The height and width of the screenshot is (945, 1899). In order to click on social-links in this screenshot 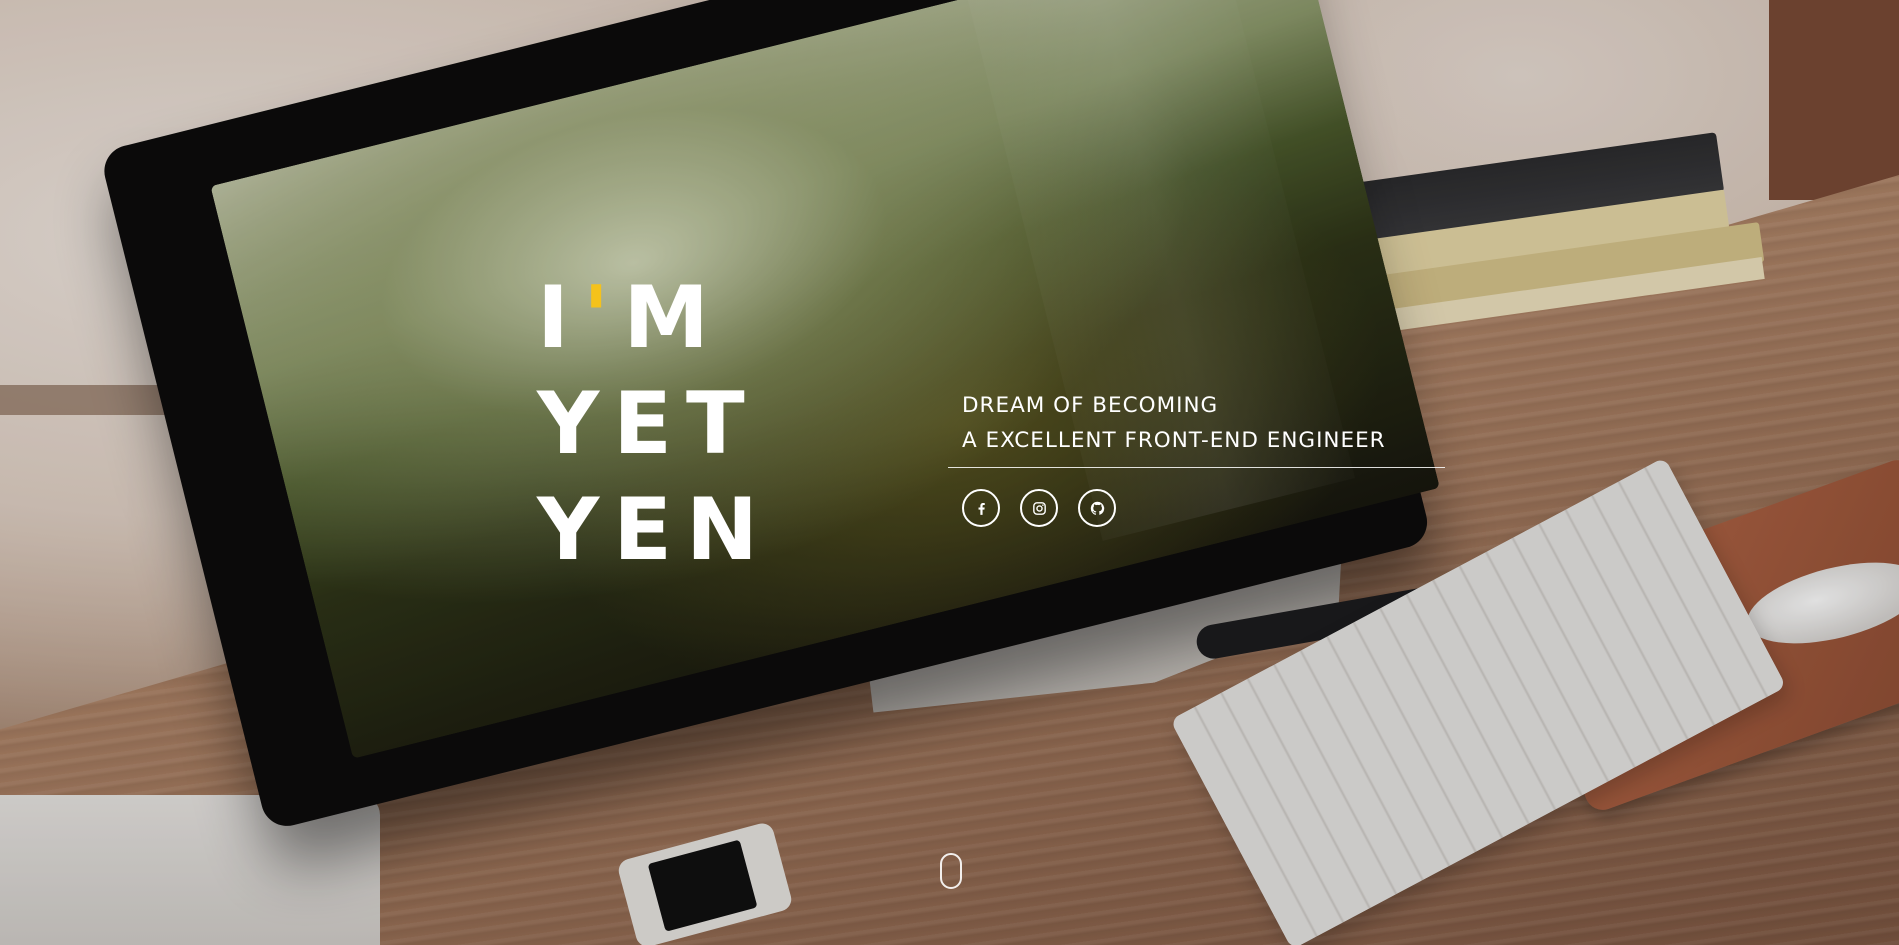, I will do `click(1039, 508)`.